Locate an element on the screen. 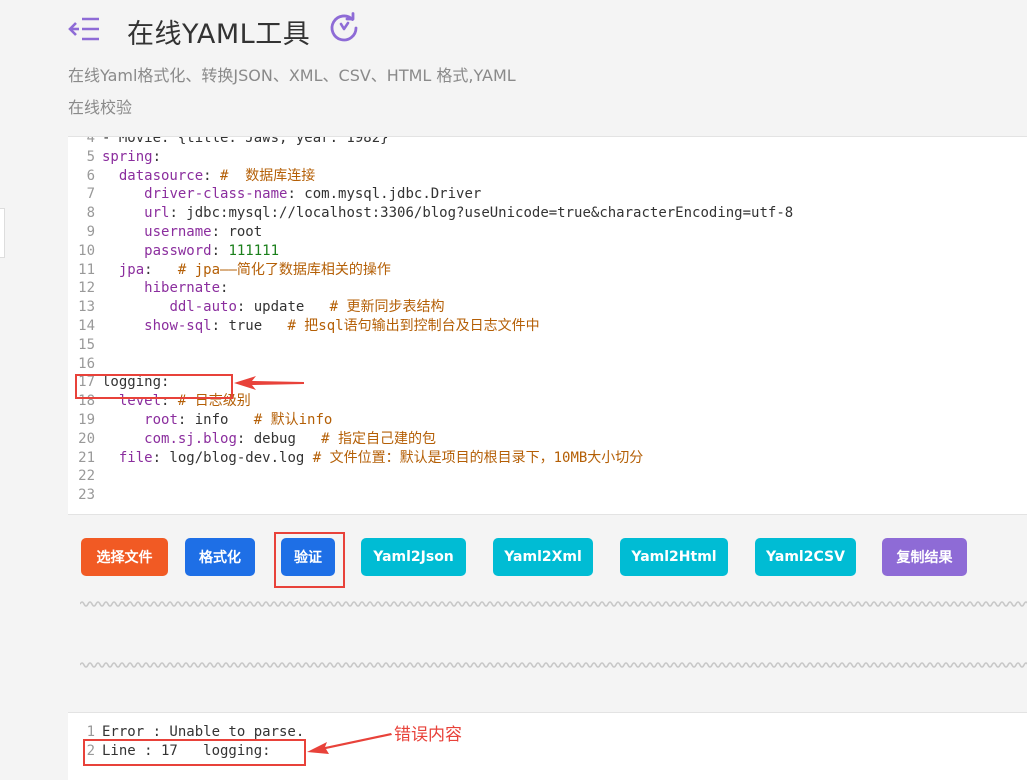 Image resolution: width=1027 pixels, height=780 pixels. line-number: 4 is located at coordinates (90, 141).